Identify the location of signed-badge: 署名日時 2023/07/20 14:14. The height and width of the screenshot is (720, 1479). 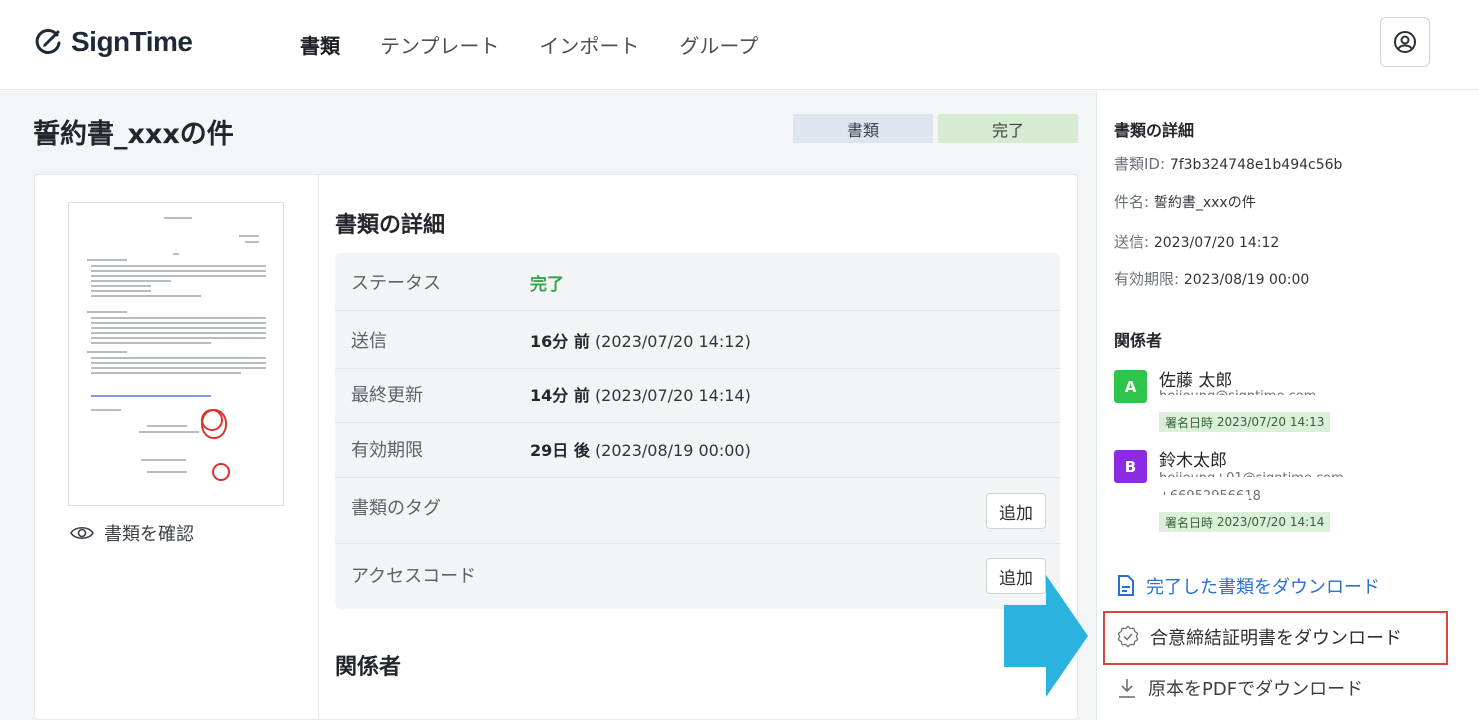
(1245, 522).